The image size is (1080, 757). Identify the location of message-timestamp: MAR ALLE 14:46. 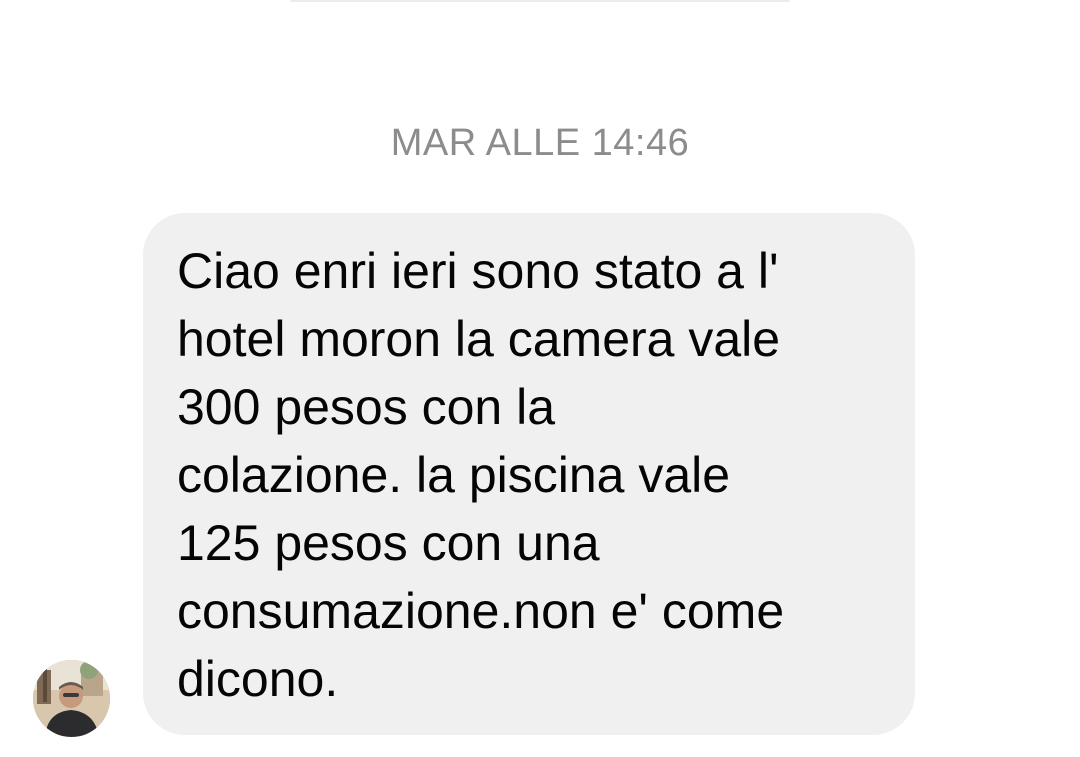
(540, 143).